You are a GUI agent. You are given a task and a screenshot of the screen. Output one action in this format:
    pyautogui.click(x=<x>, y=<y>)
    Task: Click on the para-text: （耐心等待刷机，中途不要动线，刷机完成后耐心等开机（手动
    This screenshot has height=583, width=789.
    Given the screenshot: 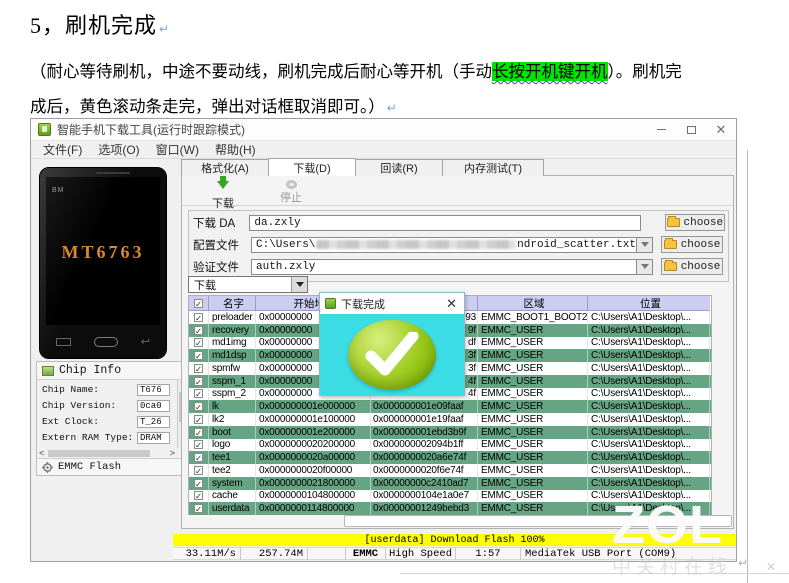 What is the action you would take?
    pyautogui.click(x=261, y=71)
    